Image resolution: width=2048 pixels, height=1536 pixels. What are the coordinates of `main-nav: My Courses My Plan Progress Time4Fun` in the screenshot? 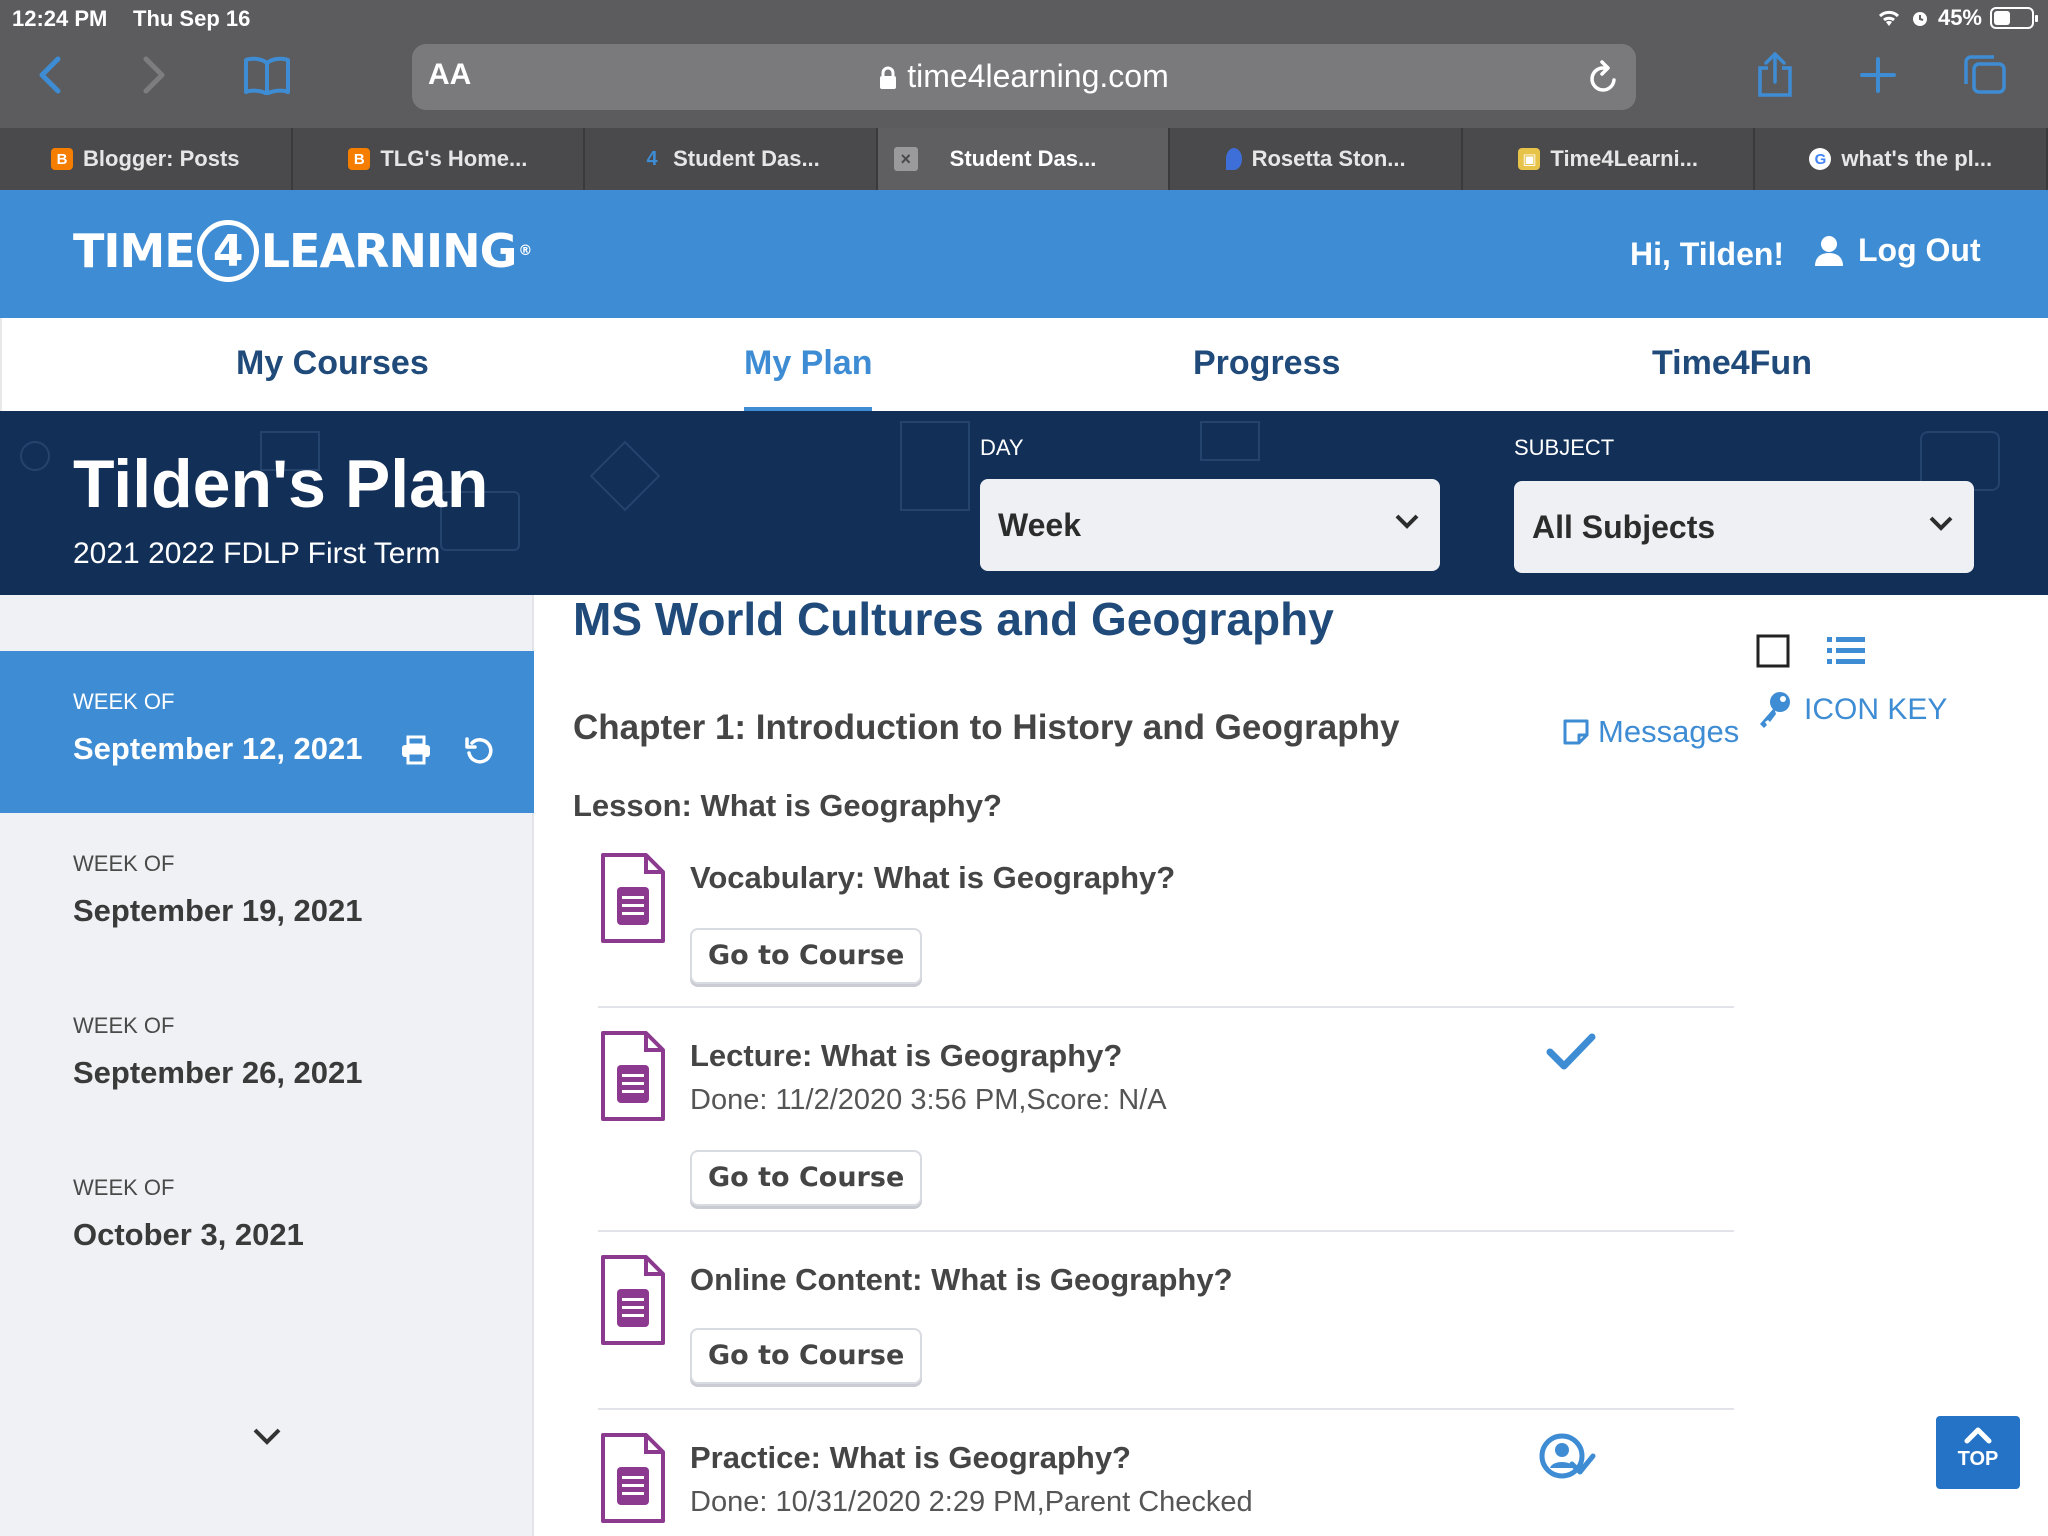 It's located at (1024, 365).